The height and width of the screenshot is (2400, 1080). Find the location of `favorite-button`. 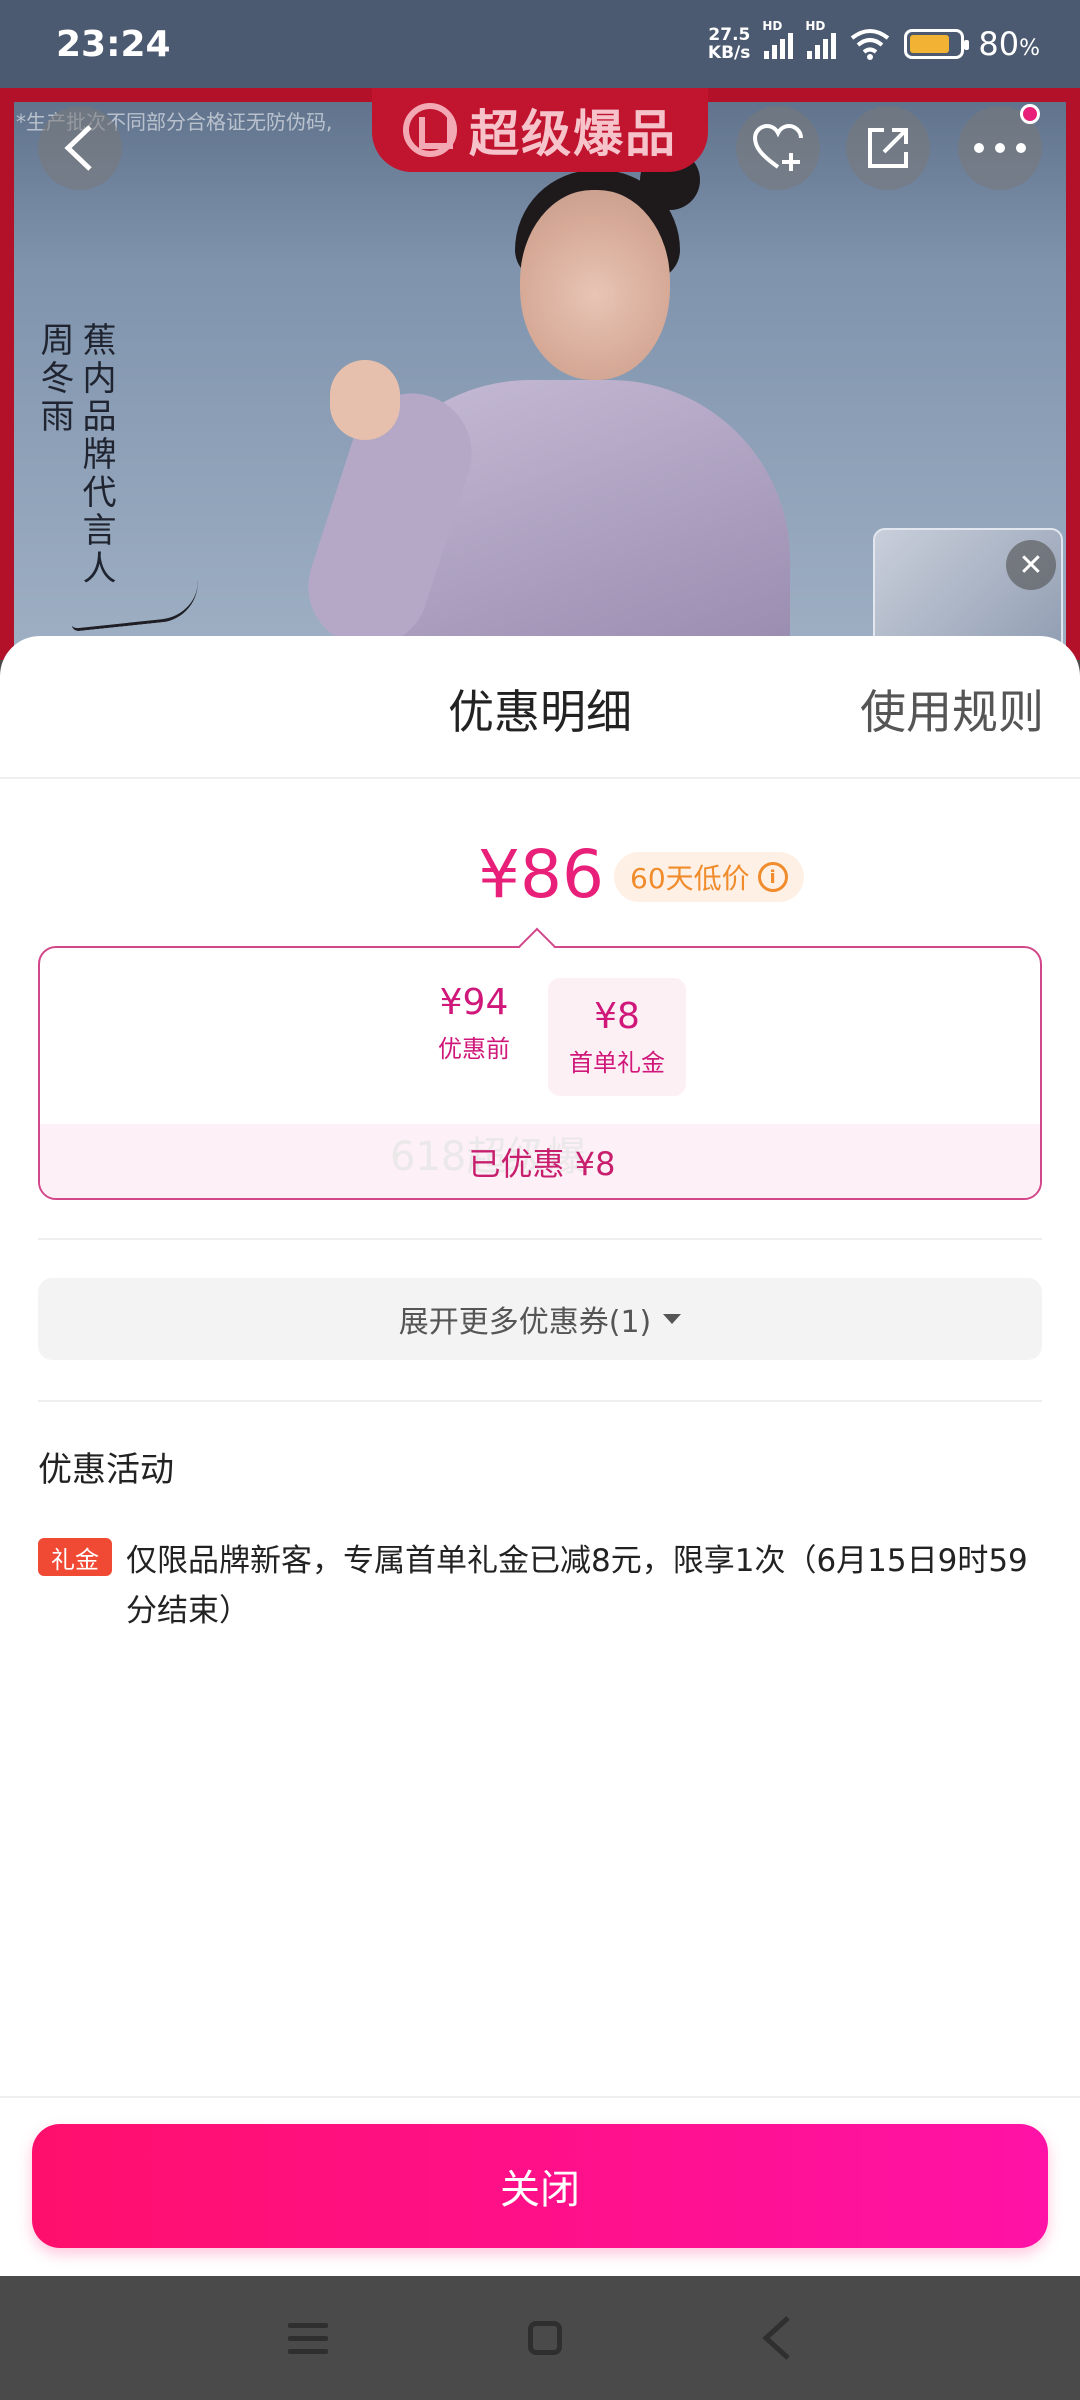

favorite-button is located at coordinates (778, 148).